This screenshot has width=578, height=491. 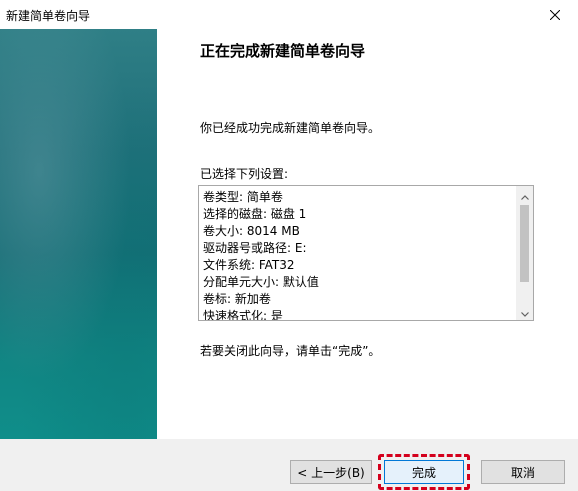 What do you see at coordinates (237, 299) in the screenshot?
I see `settings-line-volume-label: 卷标: 新加卷` at bounding box center [237, 299].